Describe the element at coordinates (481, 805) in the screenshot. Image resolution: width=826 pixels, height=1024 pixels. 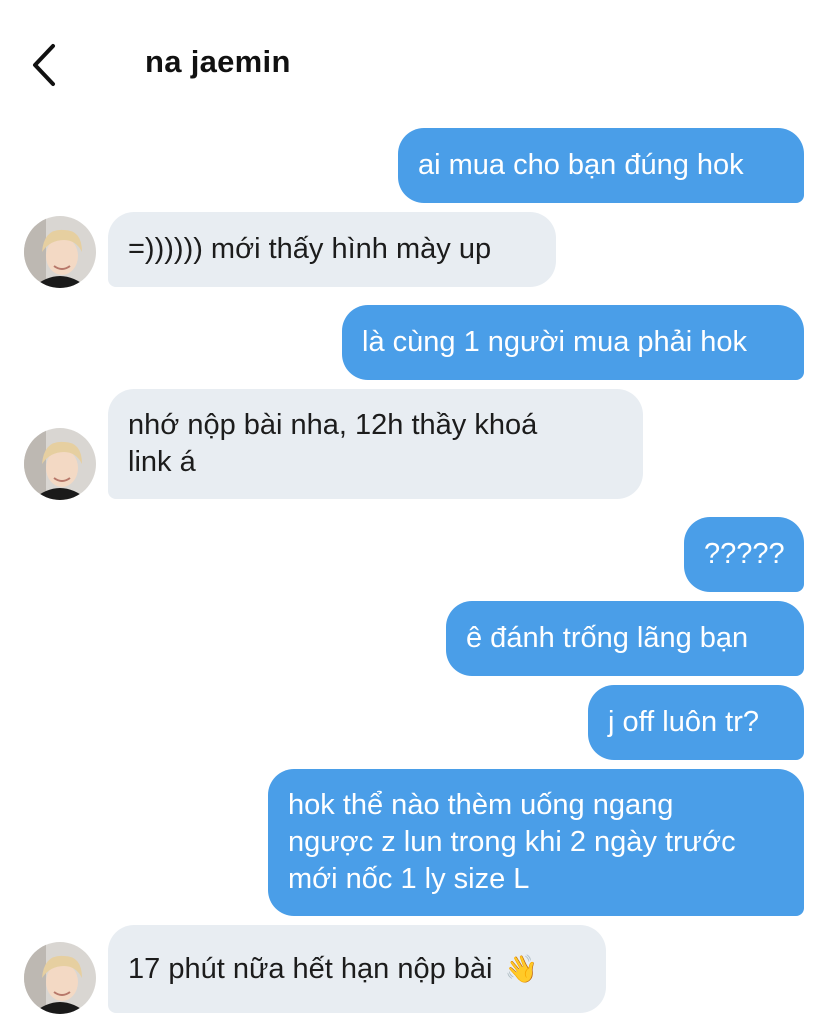
I see `message-text-line: hok thể nào thèm uống ngang` at that location.